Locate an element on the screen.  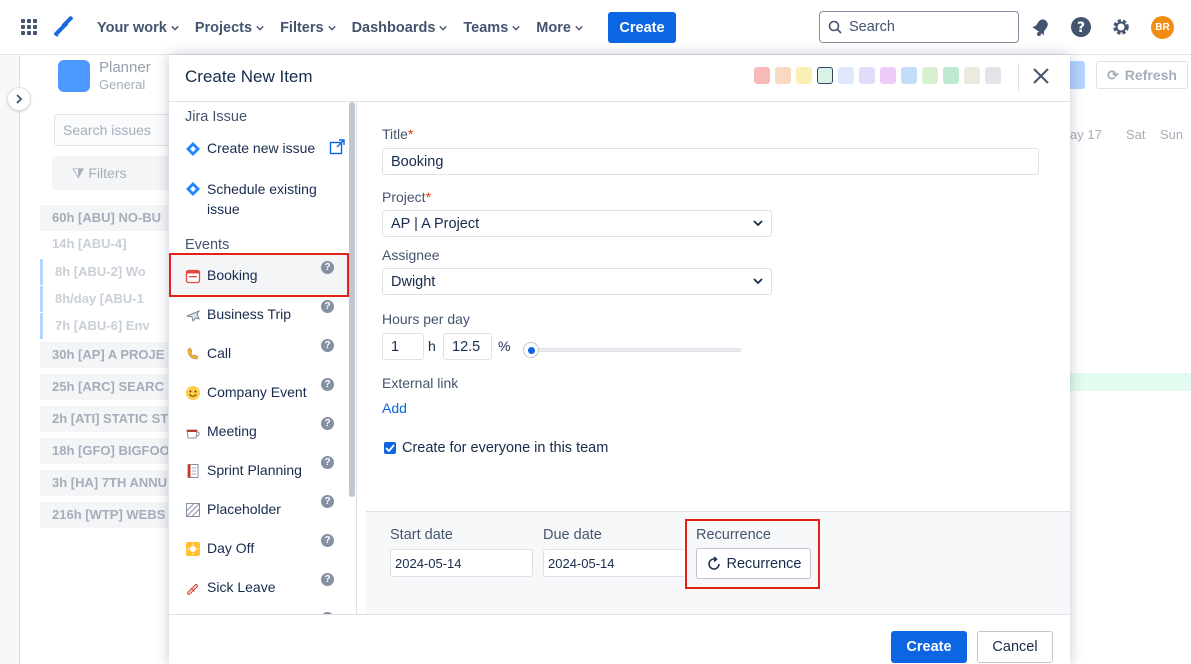
list-item: 25h [ARC] SEARC is located at coordinates (104, 387).